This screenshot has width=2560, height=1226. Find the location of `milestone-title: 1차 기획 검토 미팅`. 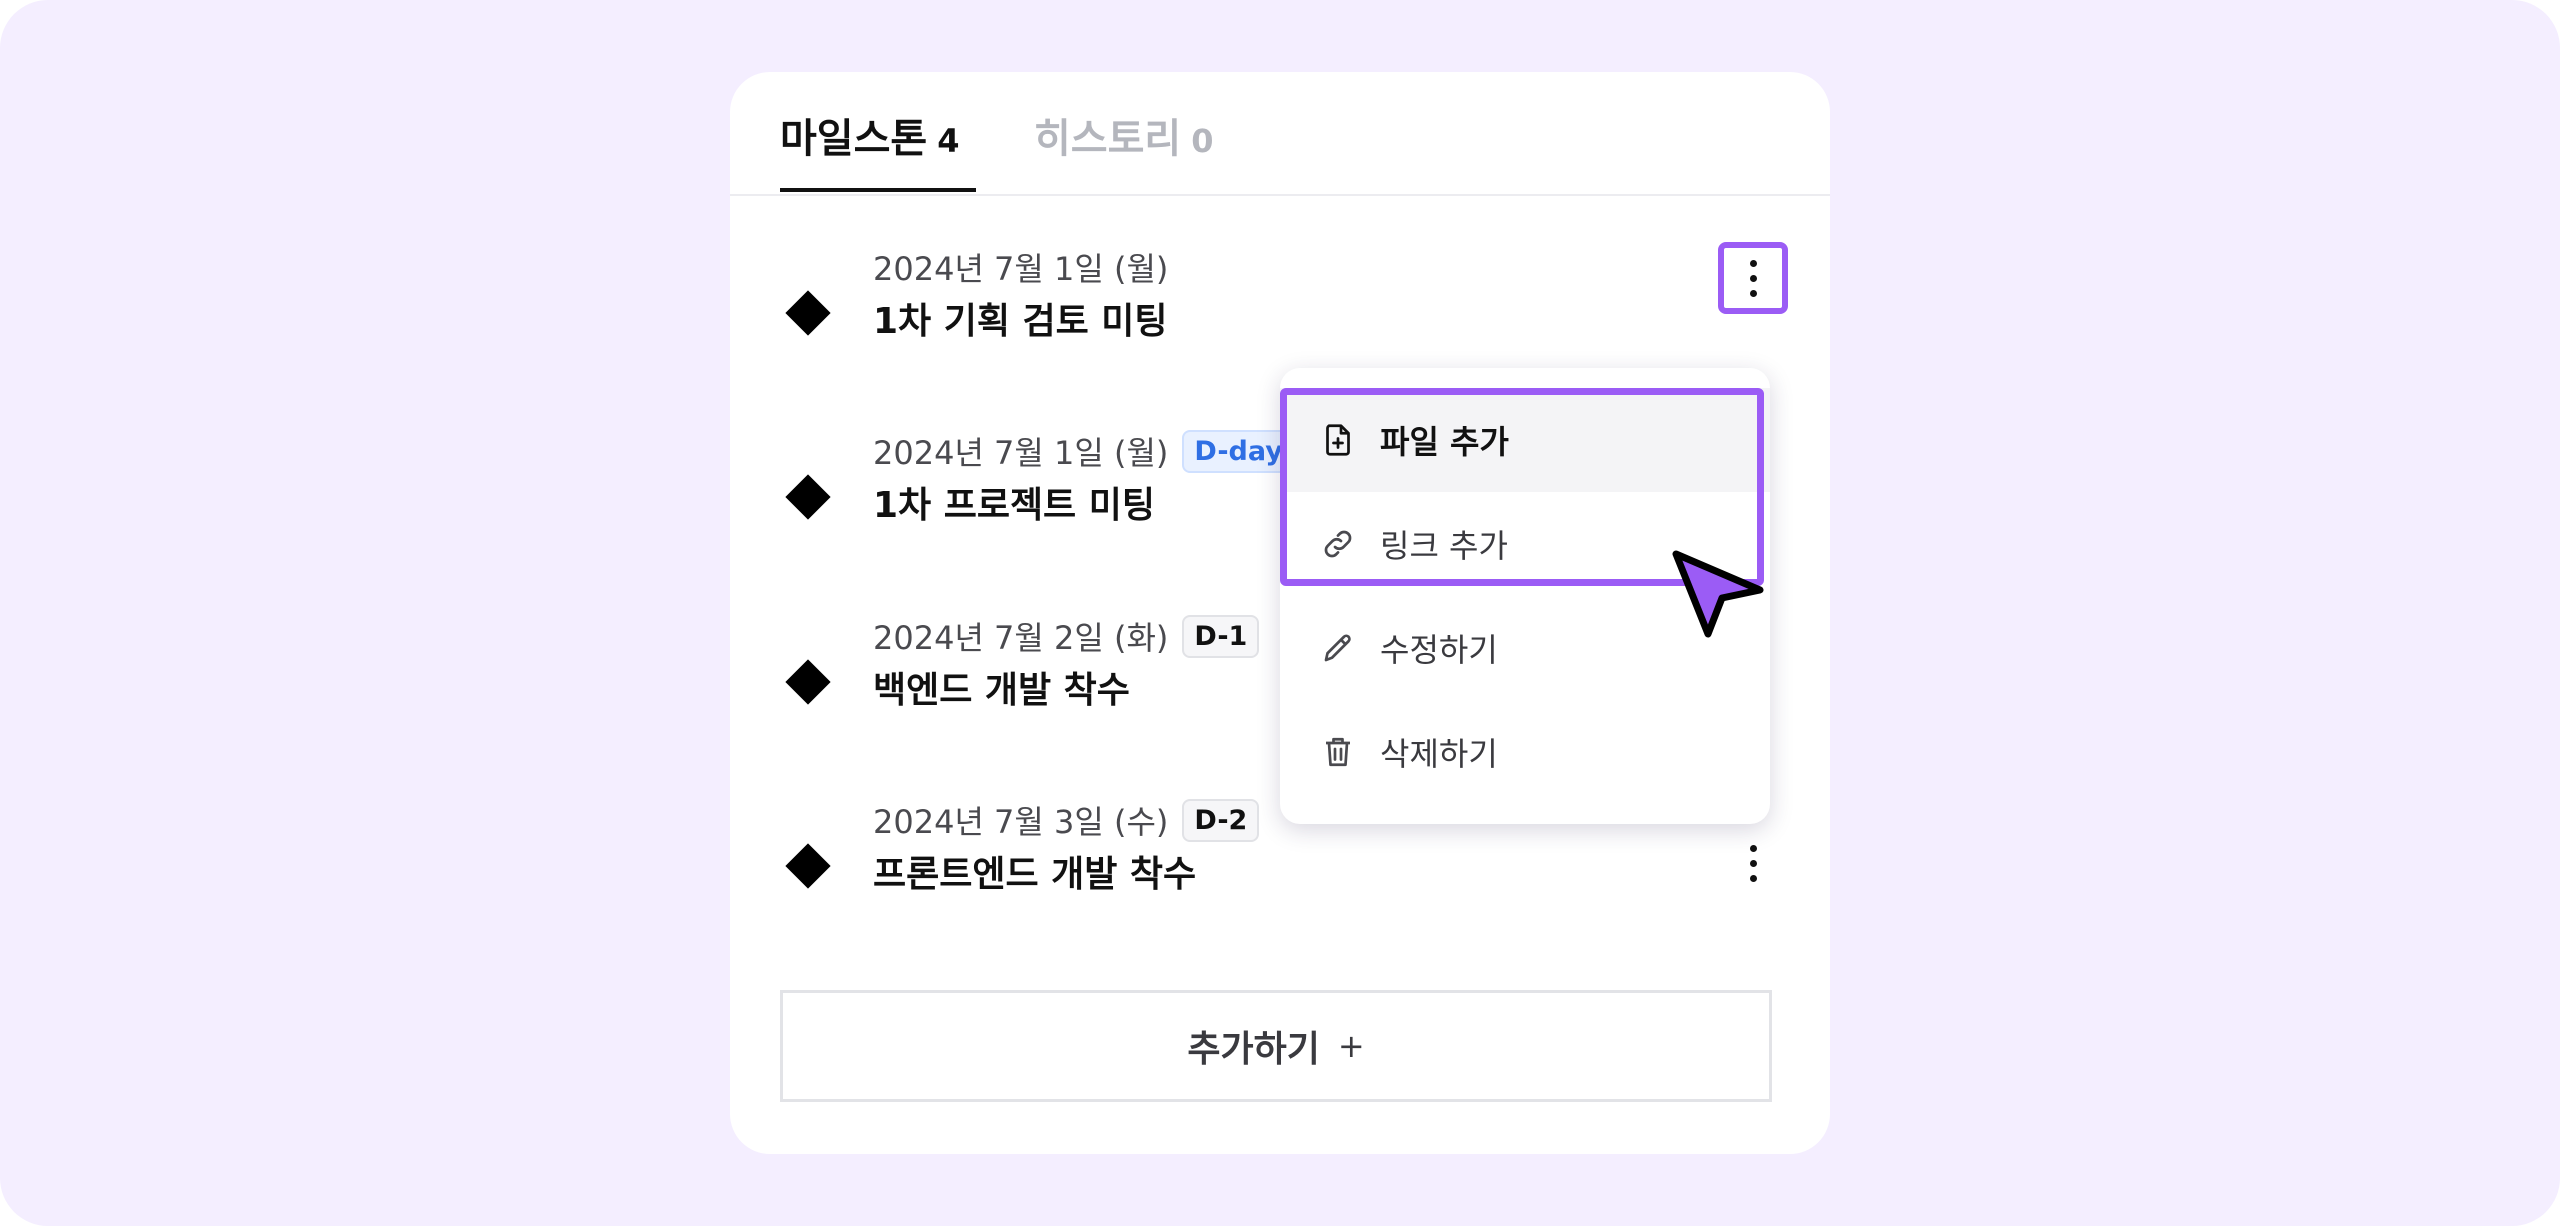

milestone-title: 1차 기획 검토 미팅 is located at coordinates (1020, 321).